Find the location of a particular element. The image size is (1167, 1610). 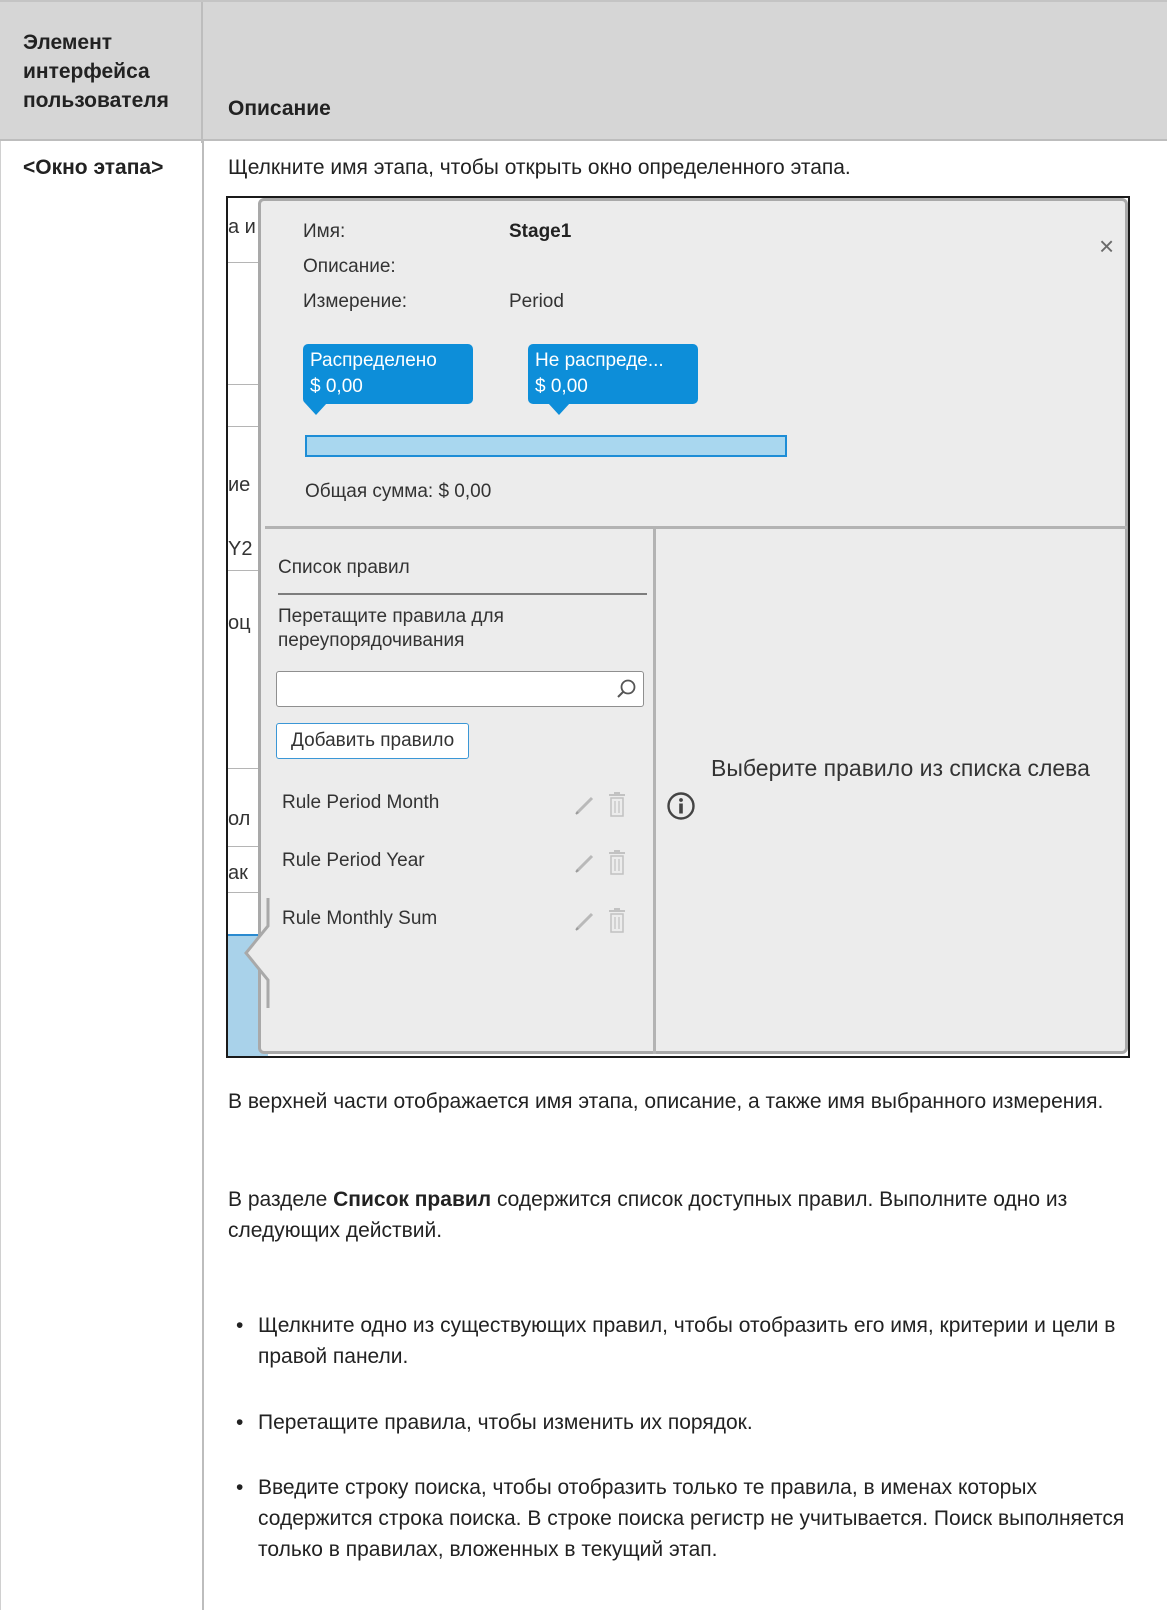

column-header-ui-element: Элемент интерфейса пользователя is located at coordinates (96, 71).